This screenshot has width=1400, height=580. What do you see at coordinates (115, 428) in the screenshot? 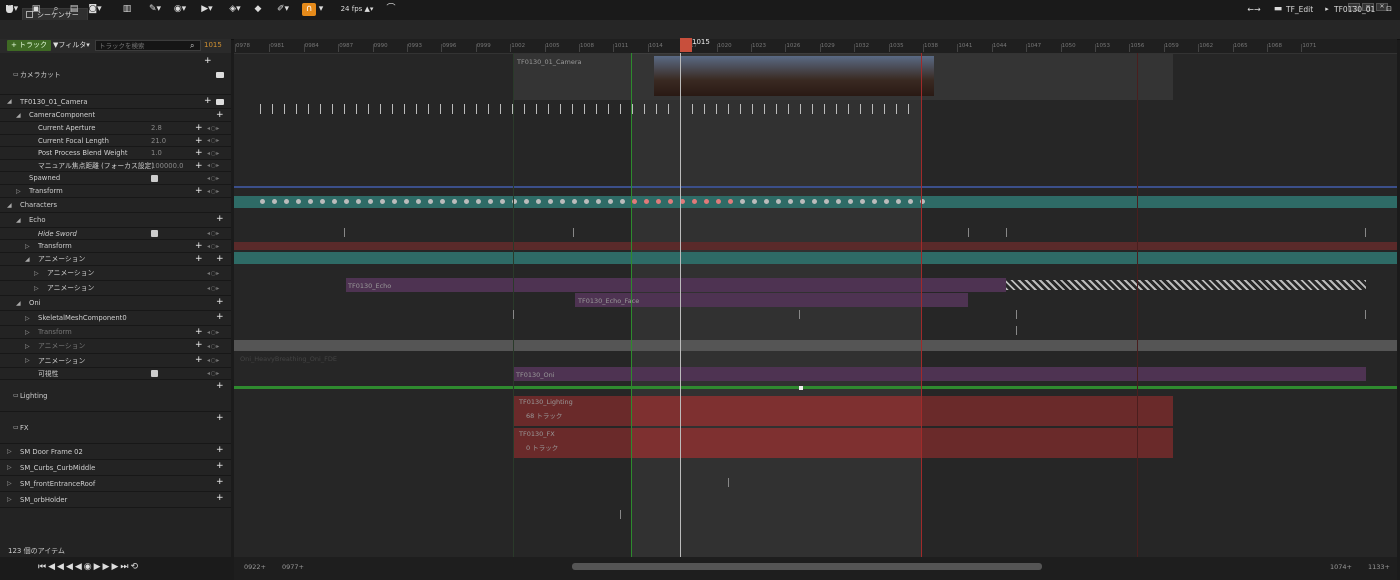
I see `track-row: ▭ FX +` at bounding box center [115, 428].